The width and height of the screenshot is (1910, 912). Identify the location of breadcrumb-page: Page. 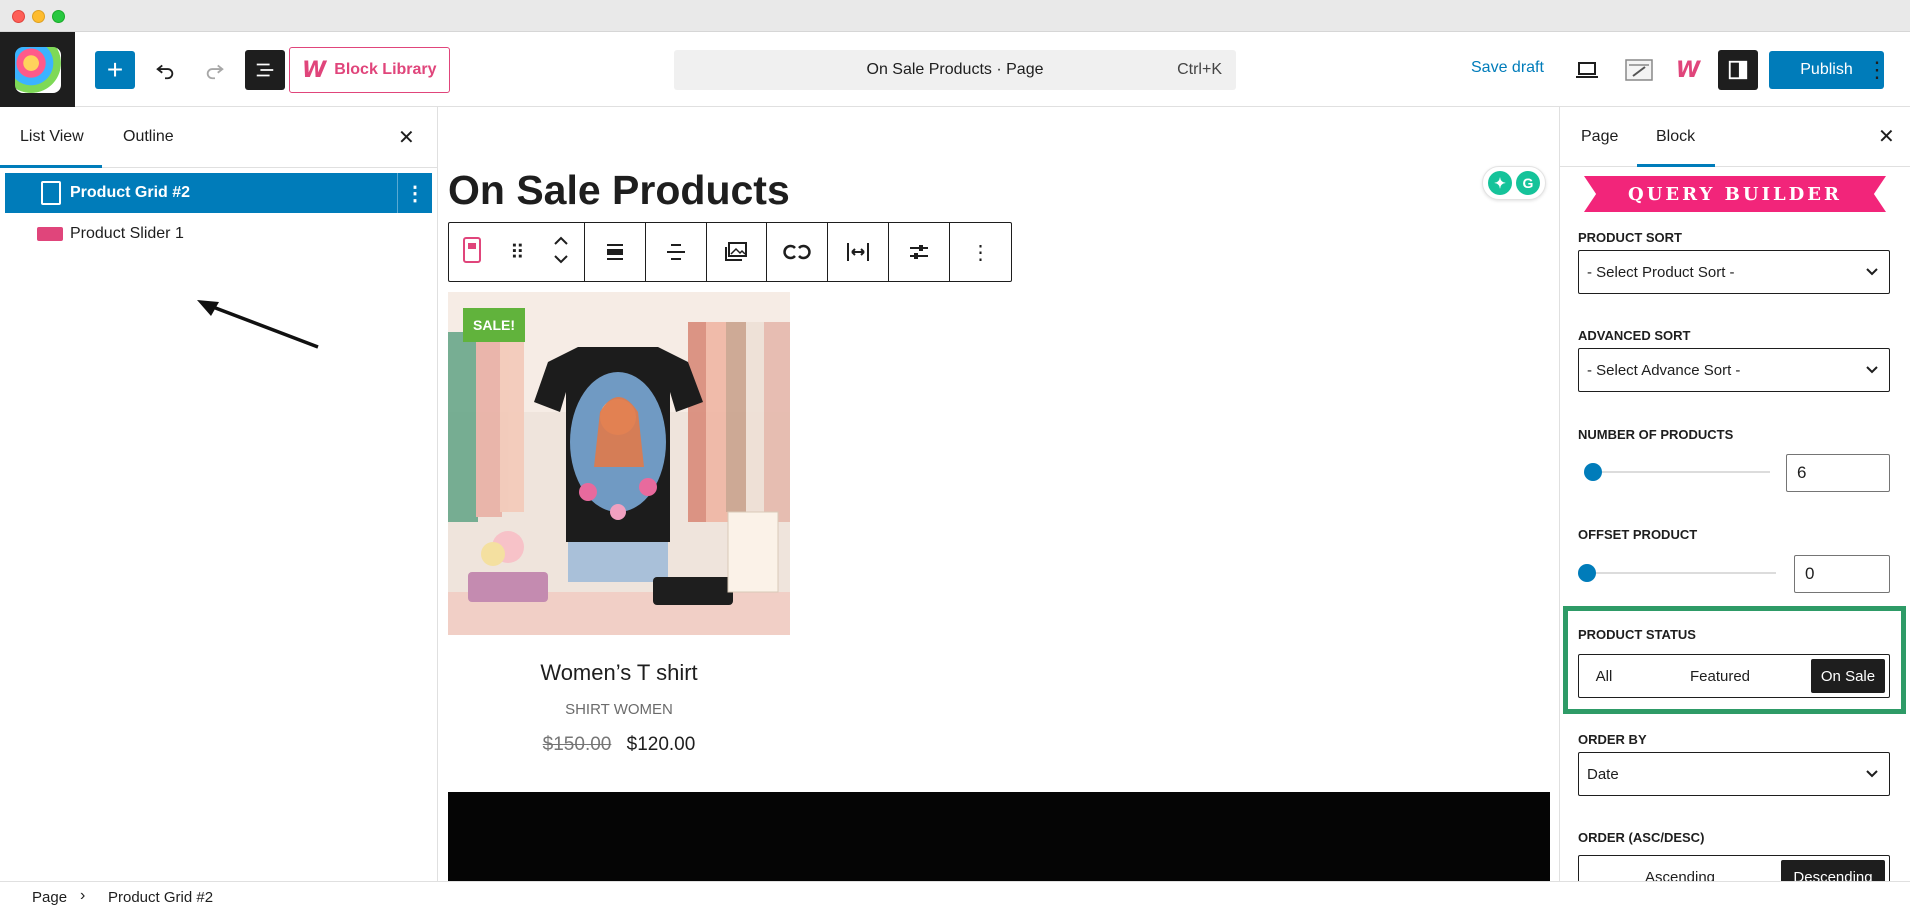
(49, 897).